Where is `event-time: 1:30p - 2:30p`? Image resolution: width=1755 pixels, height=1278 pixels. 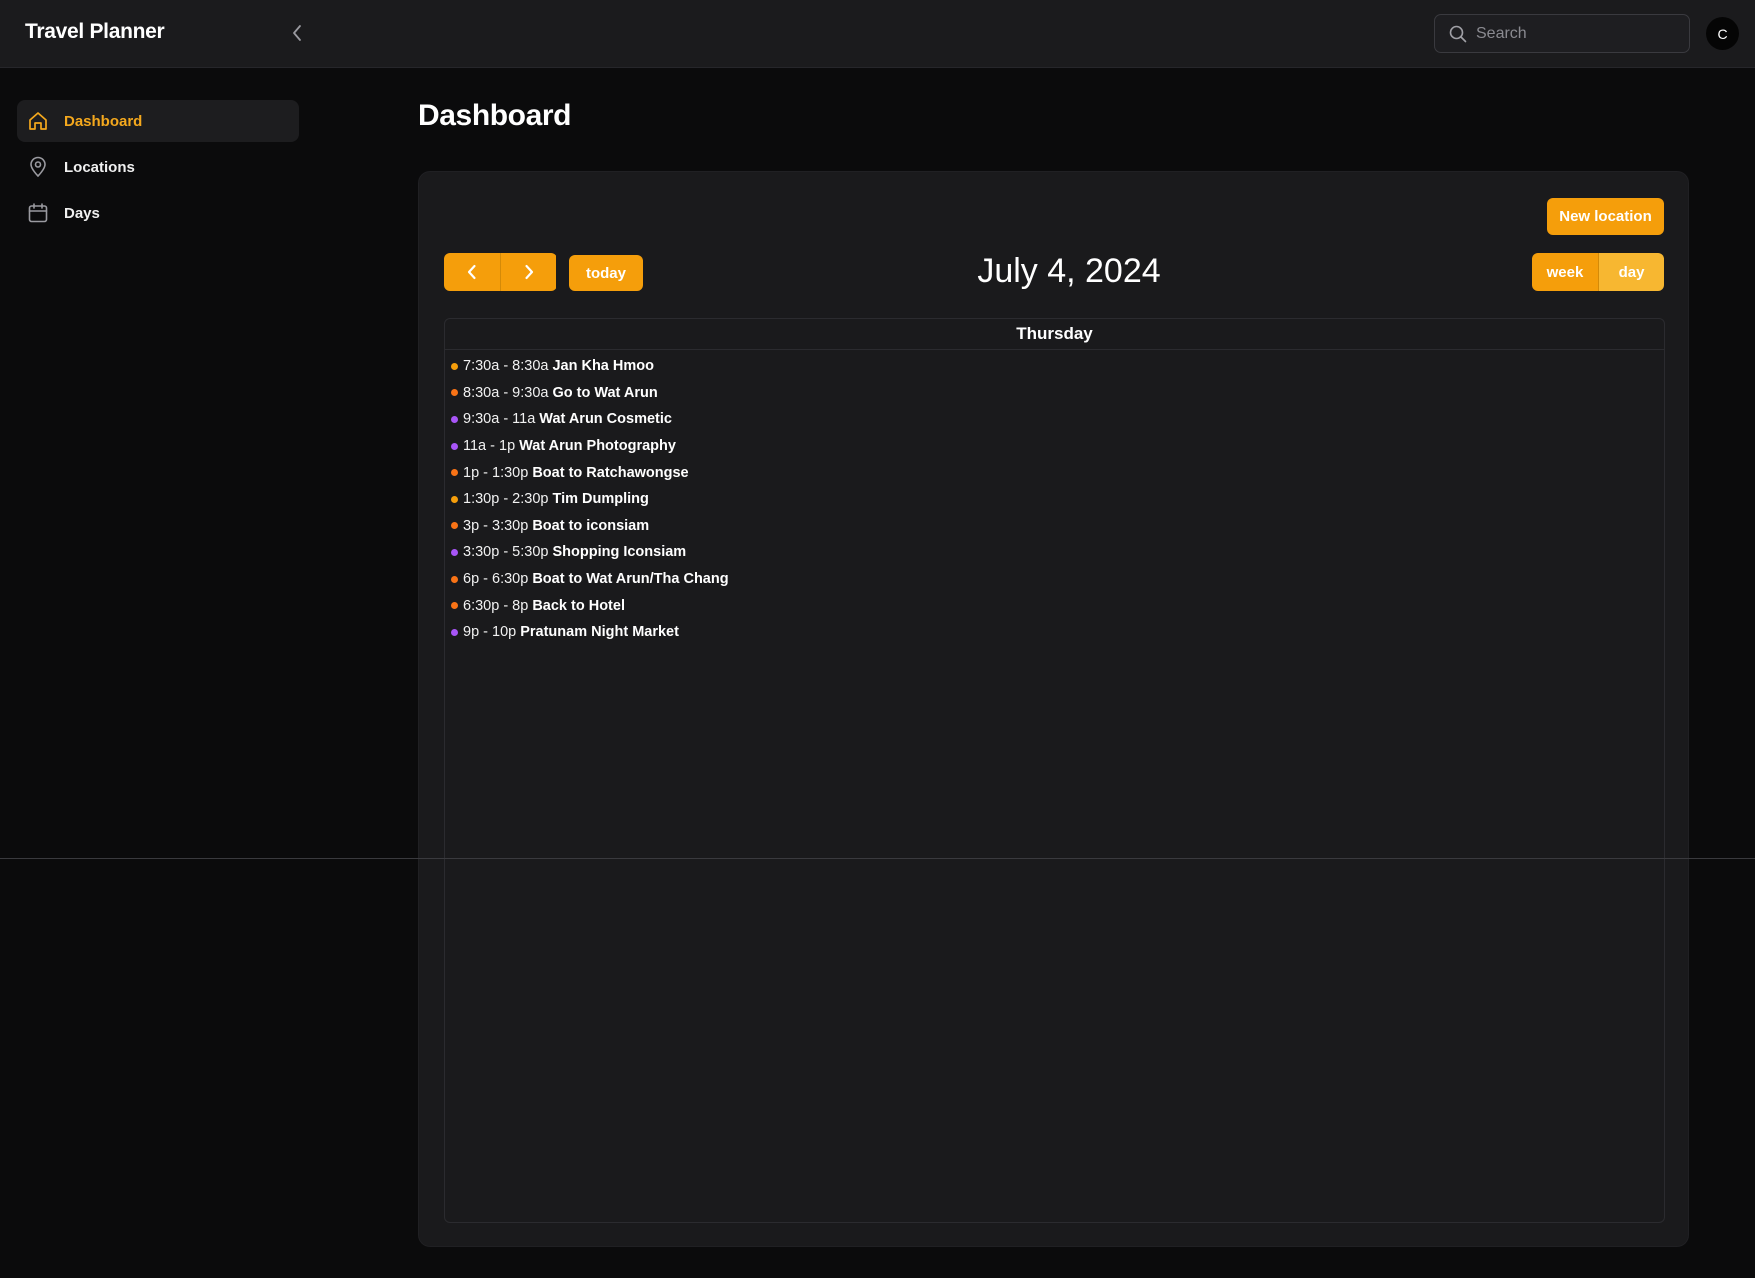 event-time: 1:30p - 2:30p is located at coordinates (506, 499).